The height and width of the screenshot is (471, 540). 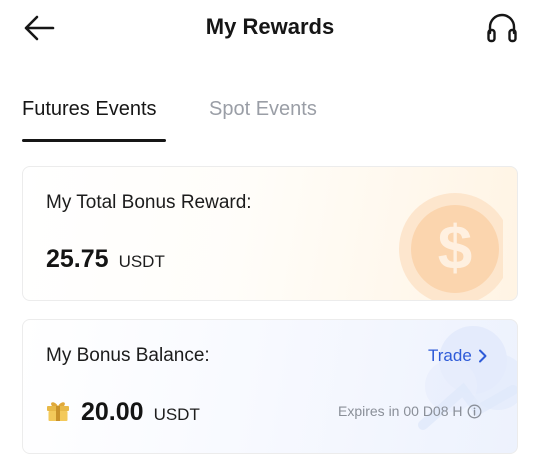 I want to click on total-bonus-unit: USDT, so click(x=141, y=261).